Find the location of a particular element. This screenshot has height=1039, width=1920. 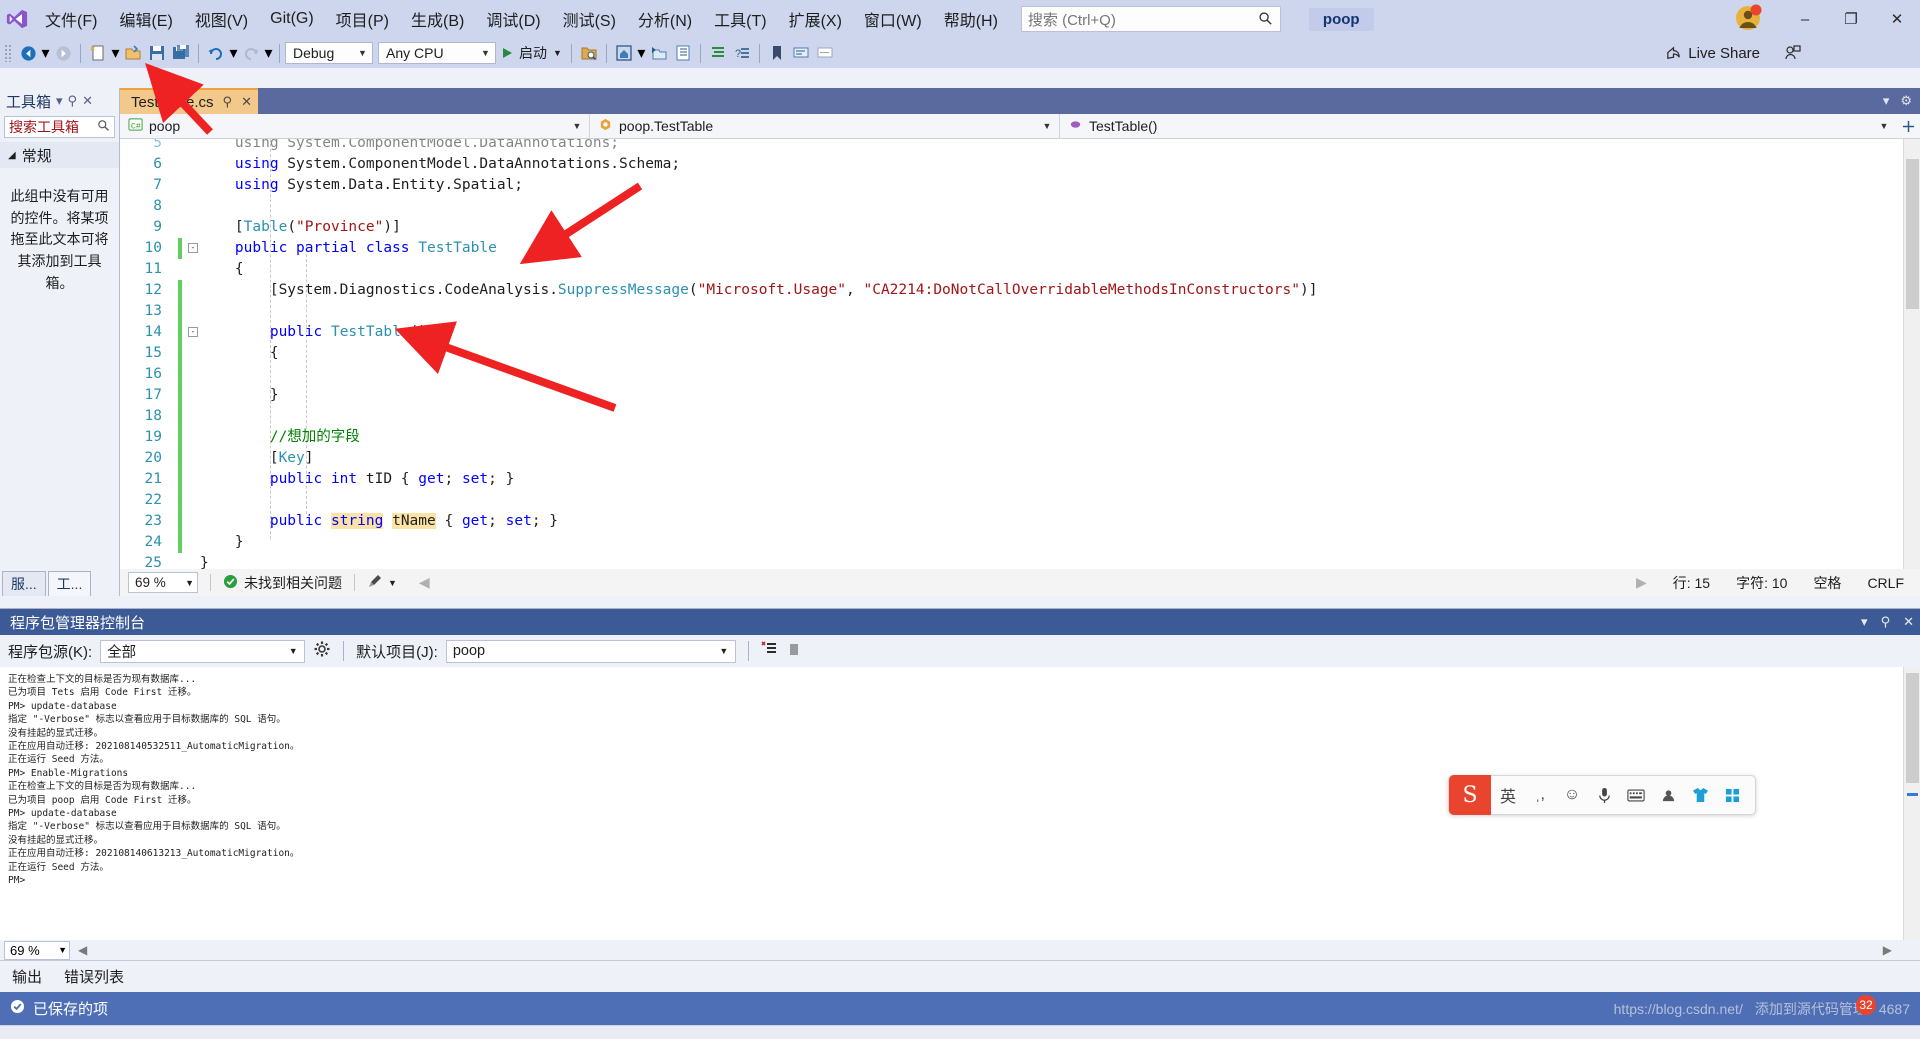

menu-test: 测试(S) is located at coordinates (589, 19).